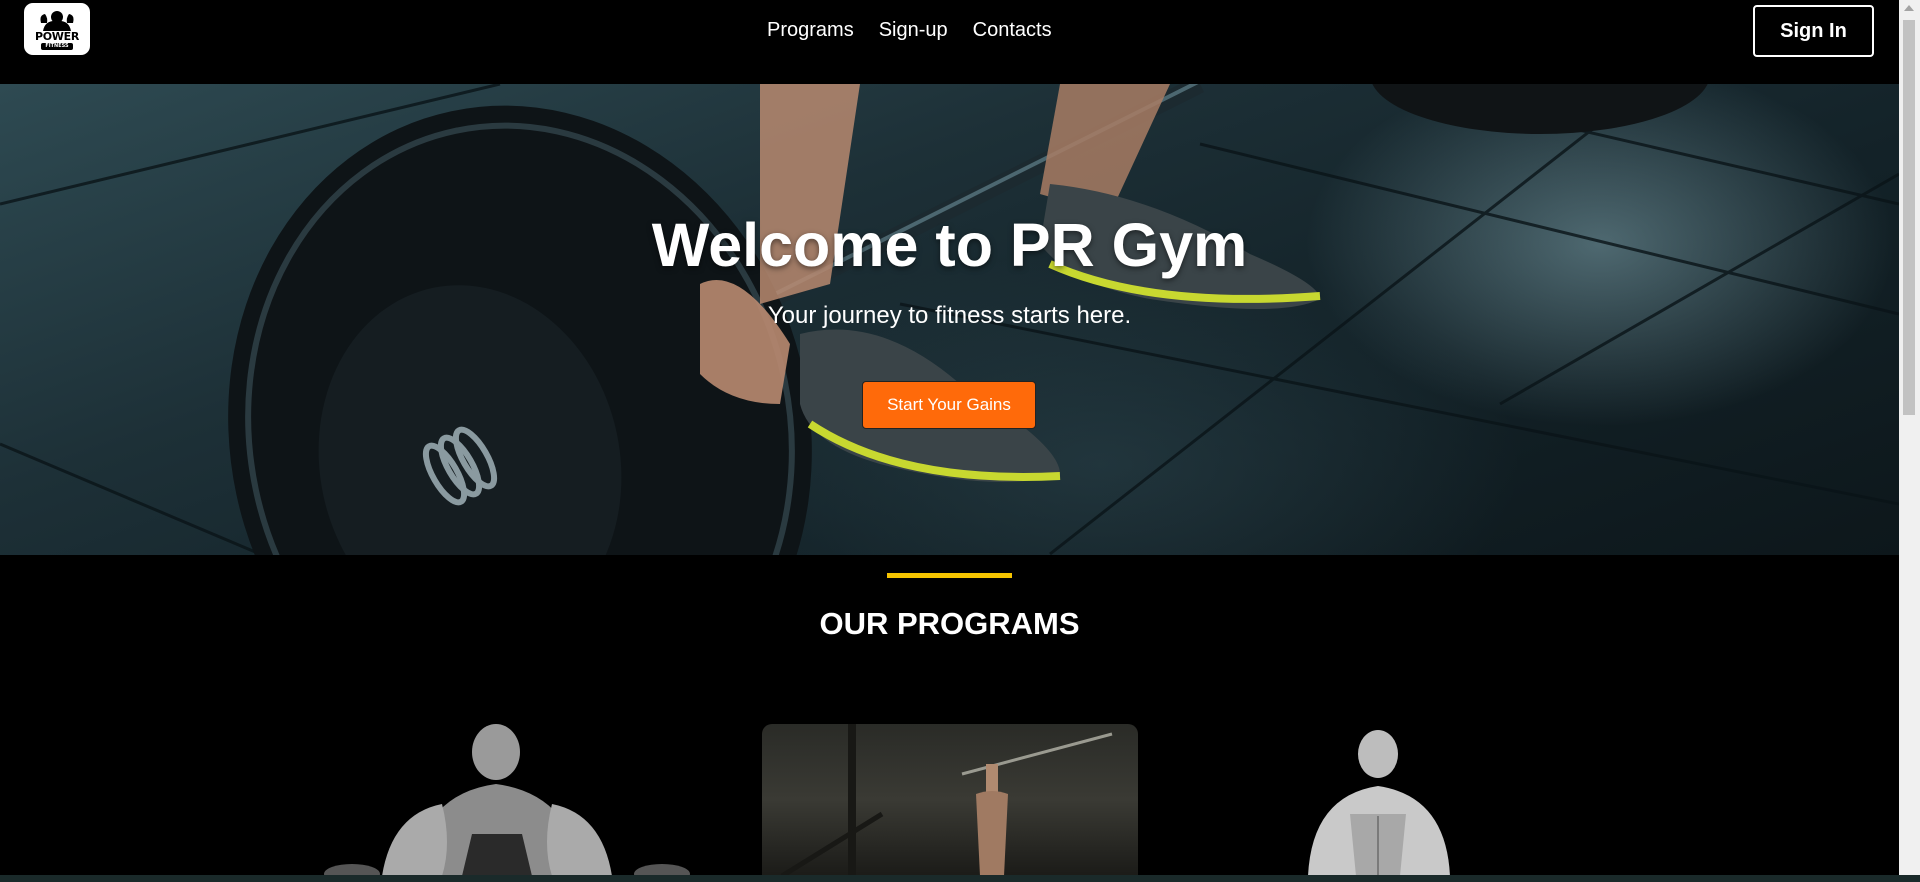 This screenshot has width=1920, height=882. What do you see at coordinates (949, 405) in the screenshot?
I see `start-your-gains-button: Start Your Gains` at bounding box center [949, 405].